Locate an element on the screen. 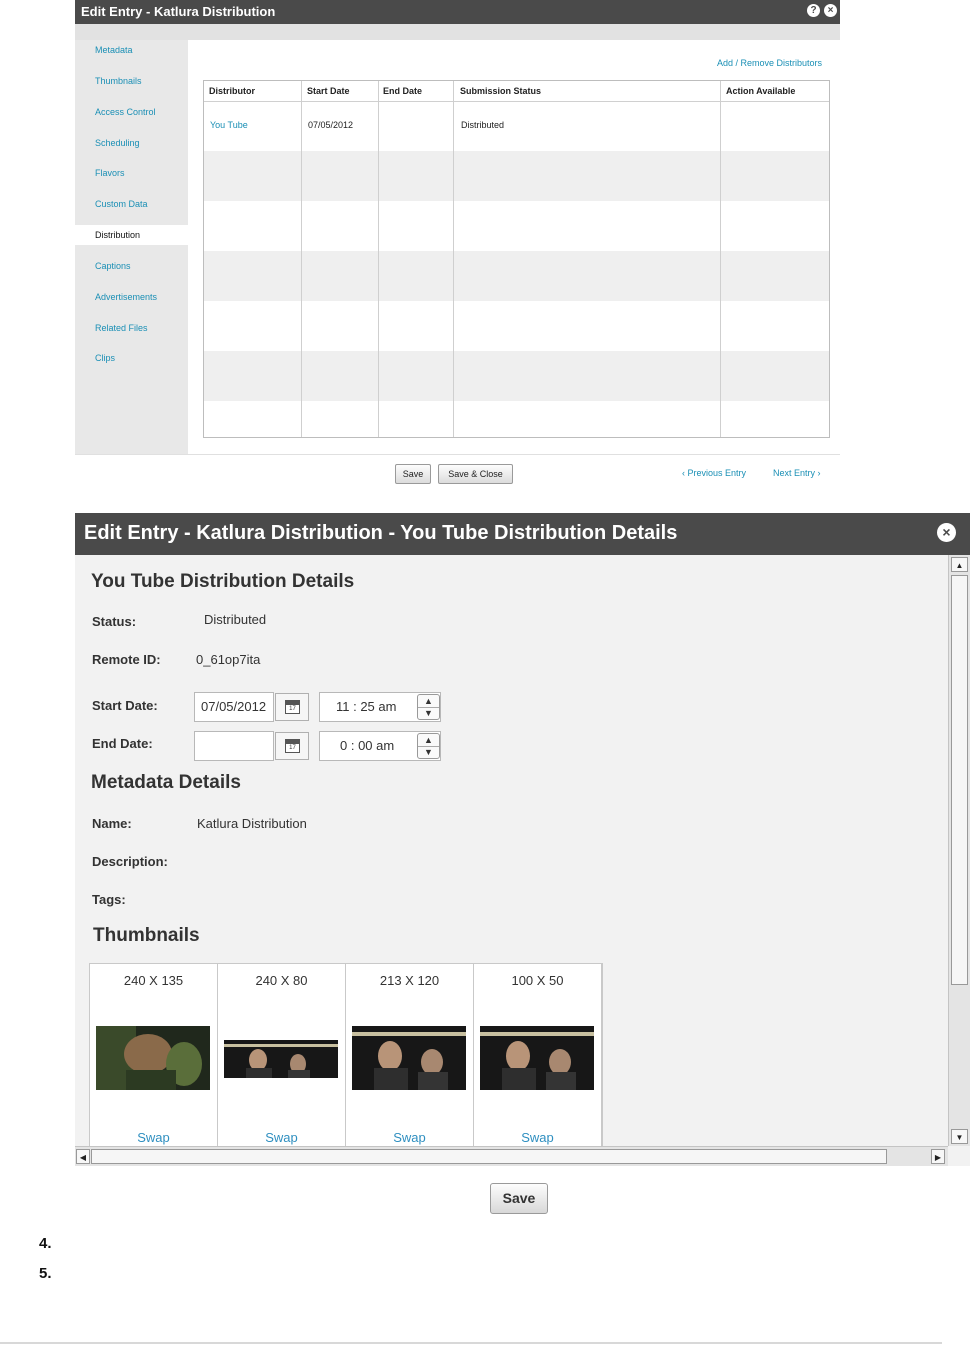 The height and width of the screenshot is (1345, 970). status-value: Distributed is located at coordinates (235, 619).